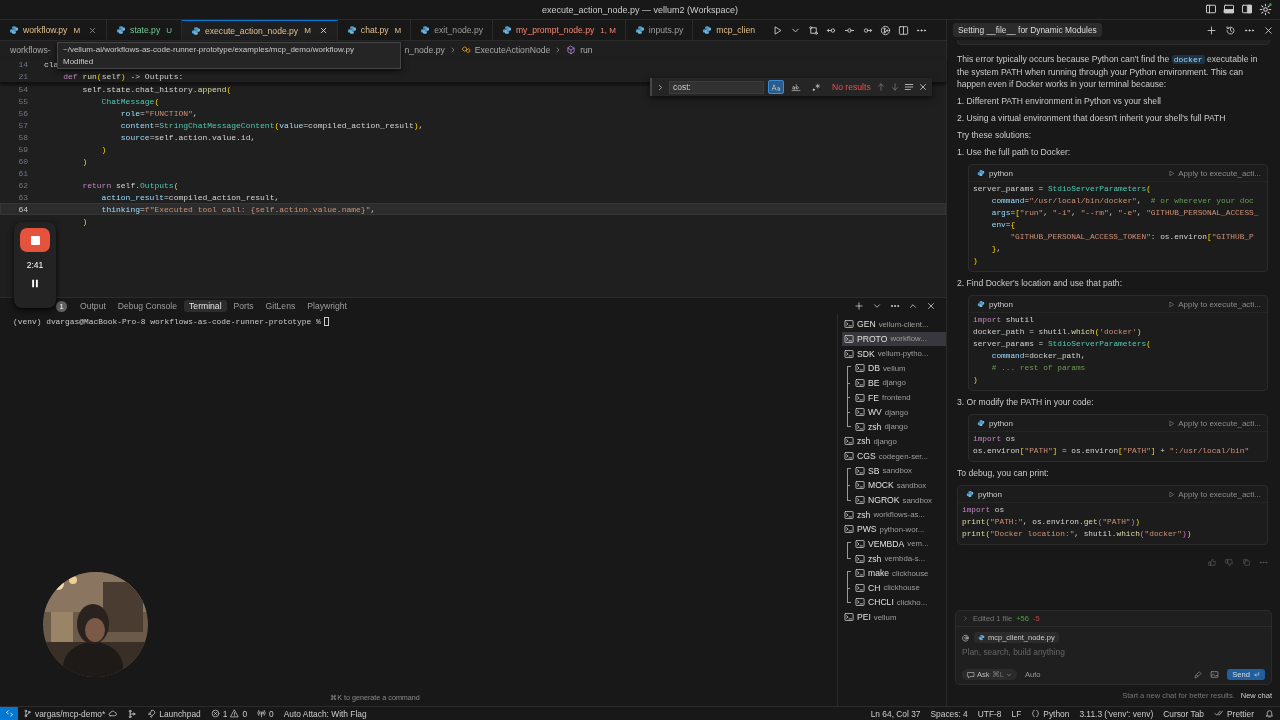 The image size is (1280, 720). Describe the element at coordinates (512, 49) in the screenshot. I see `breadcrumb-item: ExecuteActionNode` at that location.